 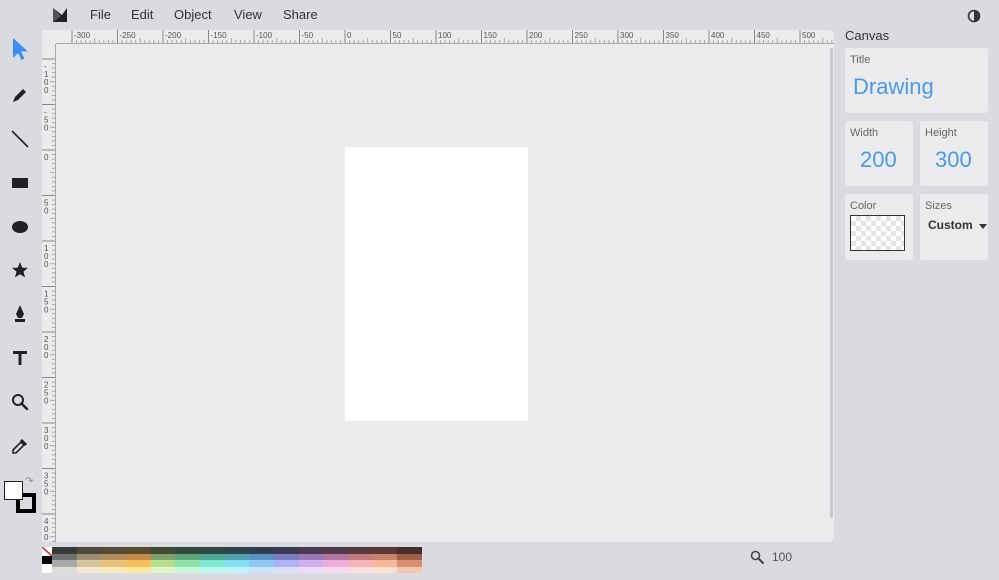 What do you see at coordinates (938, 206) in the screenshot?
I see `sizes-label: Sizes` at bounding box center [938, 206].